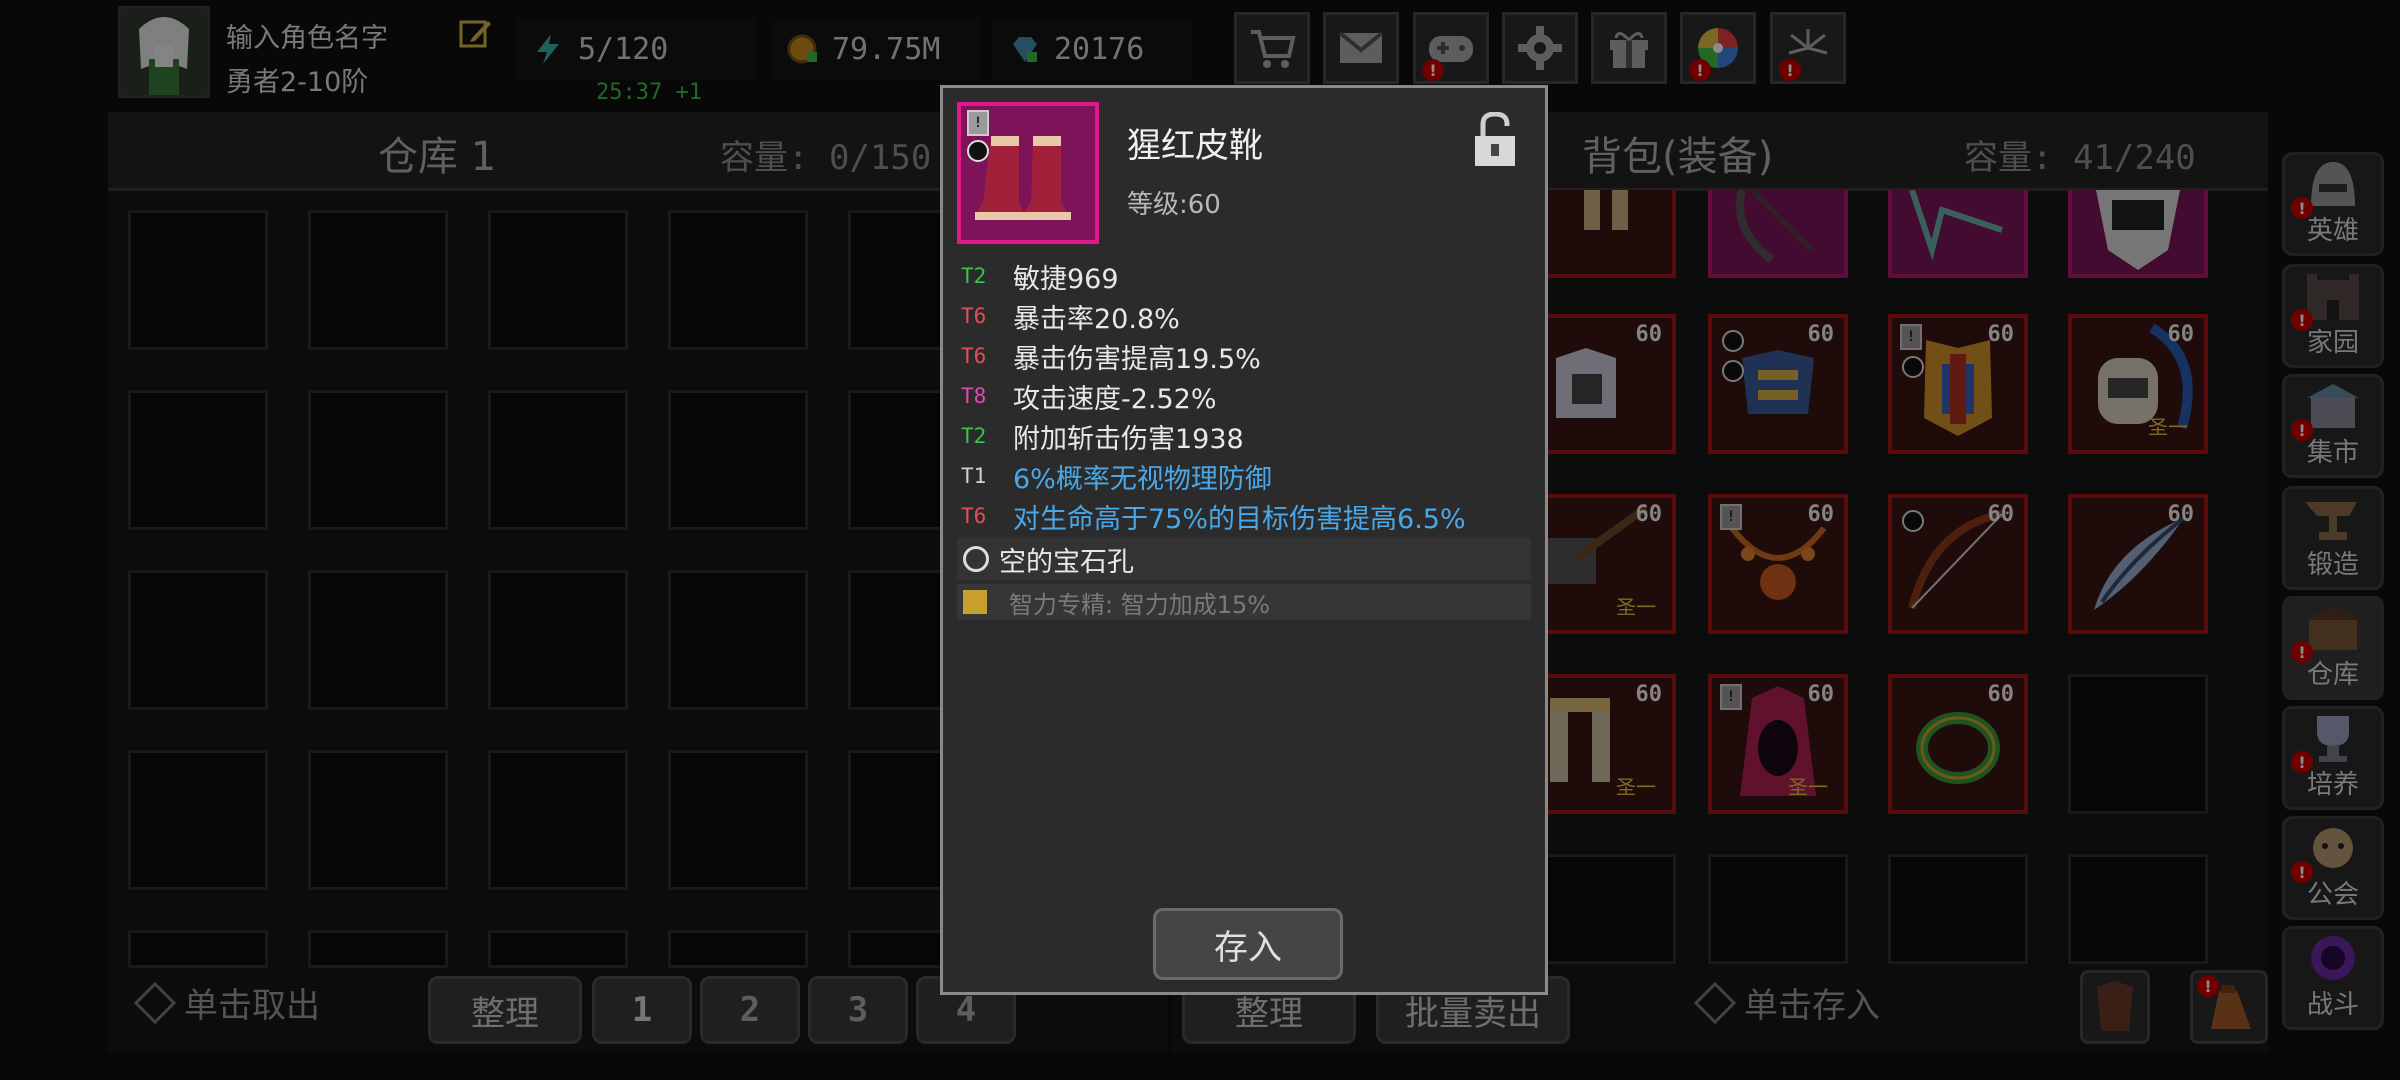 This screenshot has height=1080, width=2400. I want to click on book-icon, so click(975, 602).